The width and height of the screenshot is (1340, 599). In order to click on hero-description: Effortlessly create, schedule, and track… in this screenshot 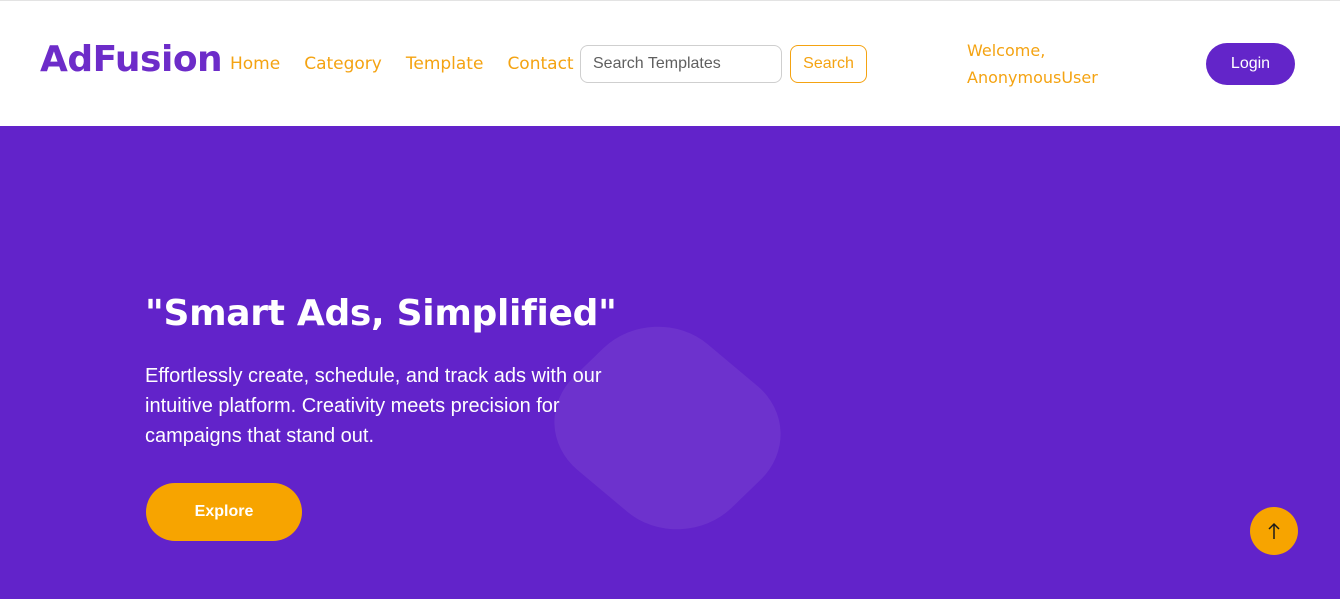, I will do `click(373, 406)`.